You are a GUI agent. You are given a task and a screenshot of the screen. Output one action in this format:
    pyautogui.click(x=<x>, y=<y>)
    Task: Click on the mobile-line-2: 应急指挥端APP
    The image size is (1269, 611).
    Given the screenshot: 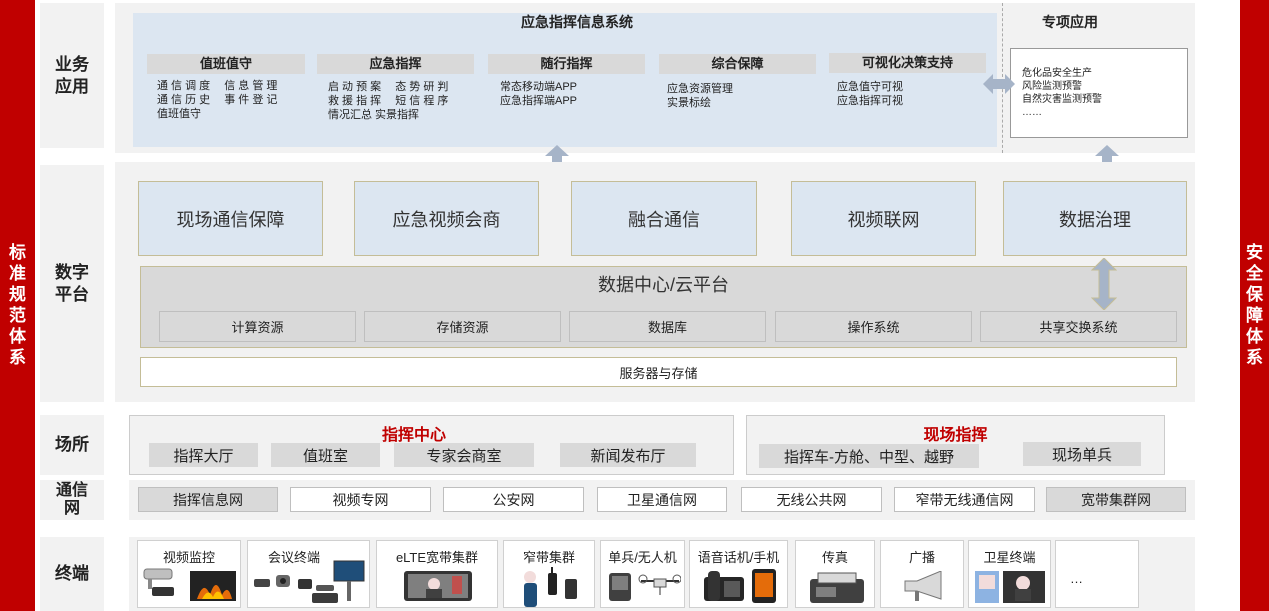 What is the action you would take?
    pyautogui.click(x=539, y=101)
    